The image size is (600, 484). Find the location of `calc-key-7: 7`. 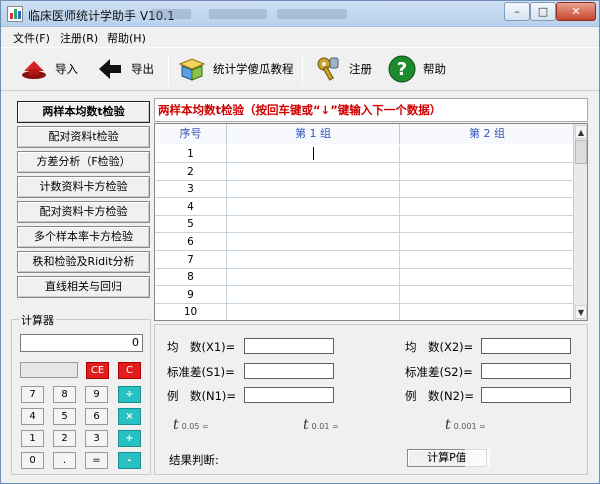

calc-key-7: 7 is located at coordinates (32, 394).